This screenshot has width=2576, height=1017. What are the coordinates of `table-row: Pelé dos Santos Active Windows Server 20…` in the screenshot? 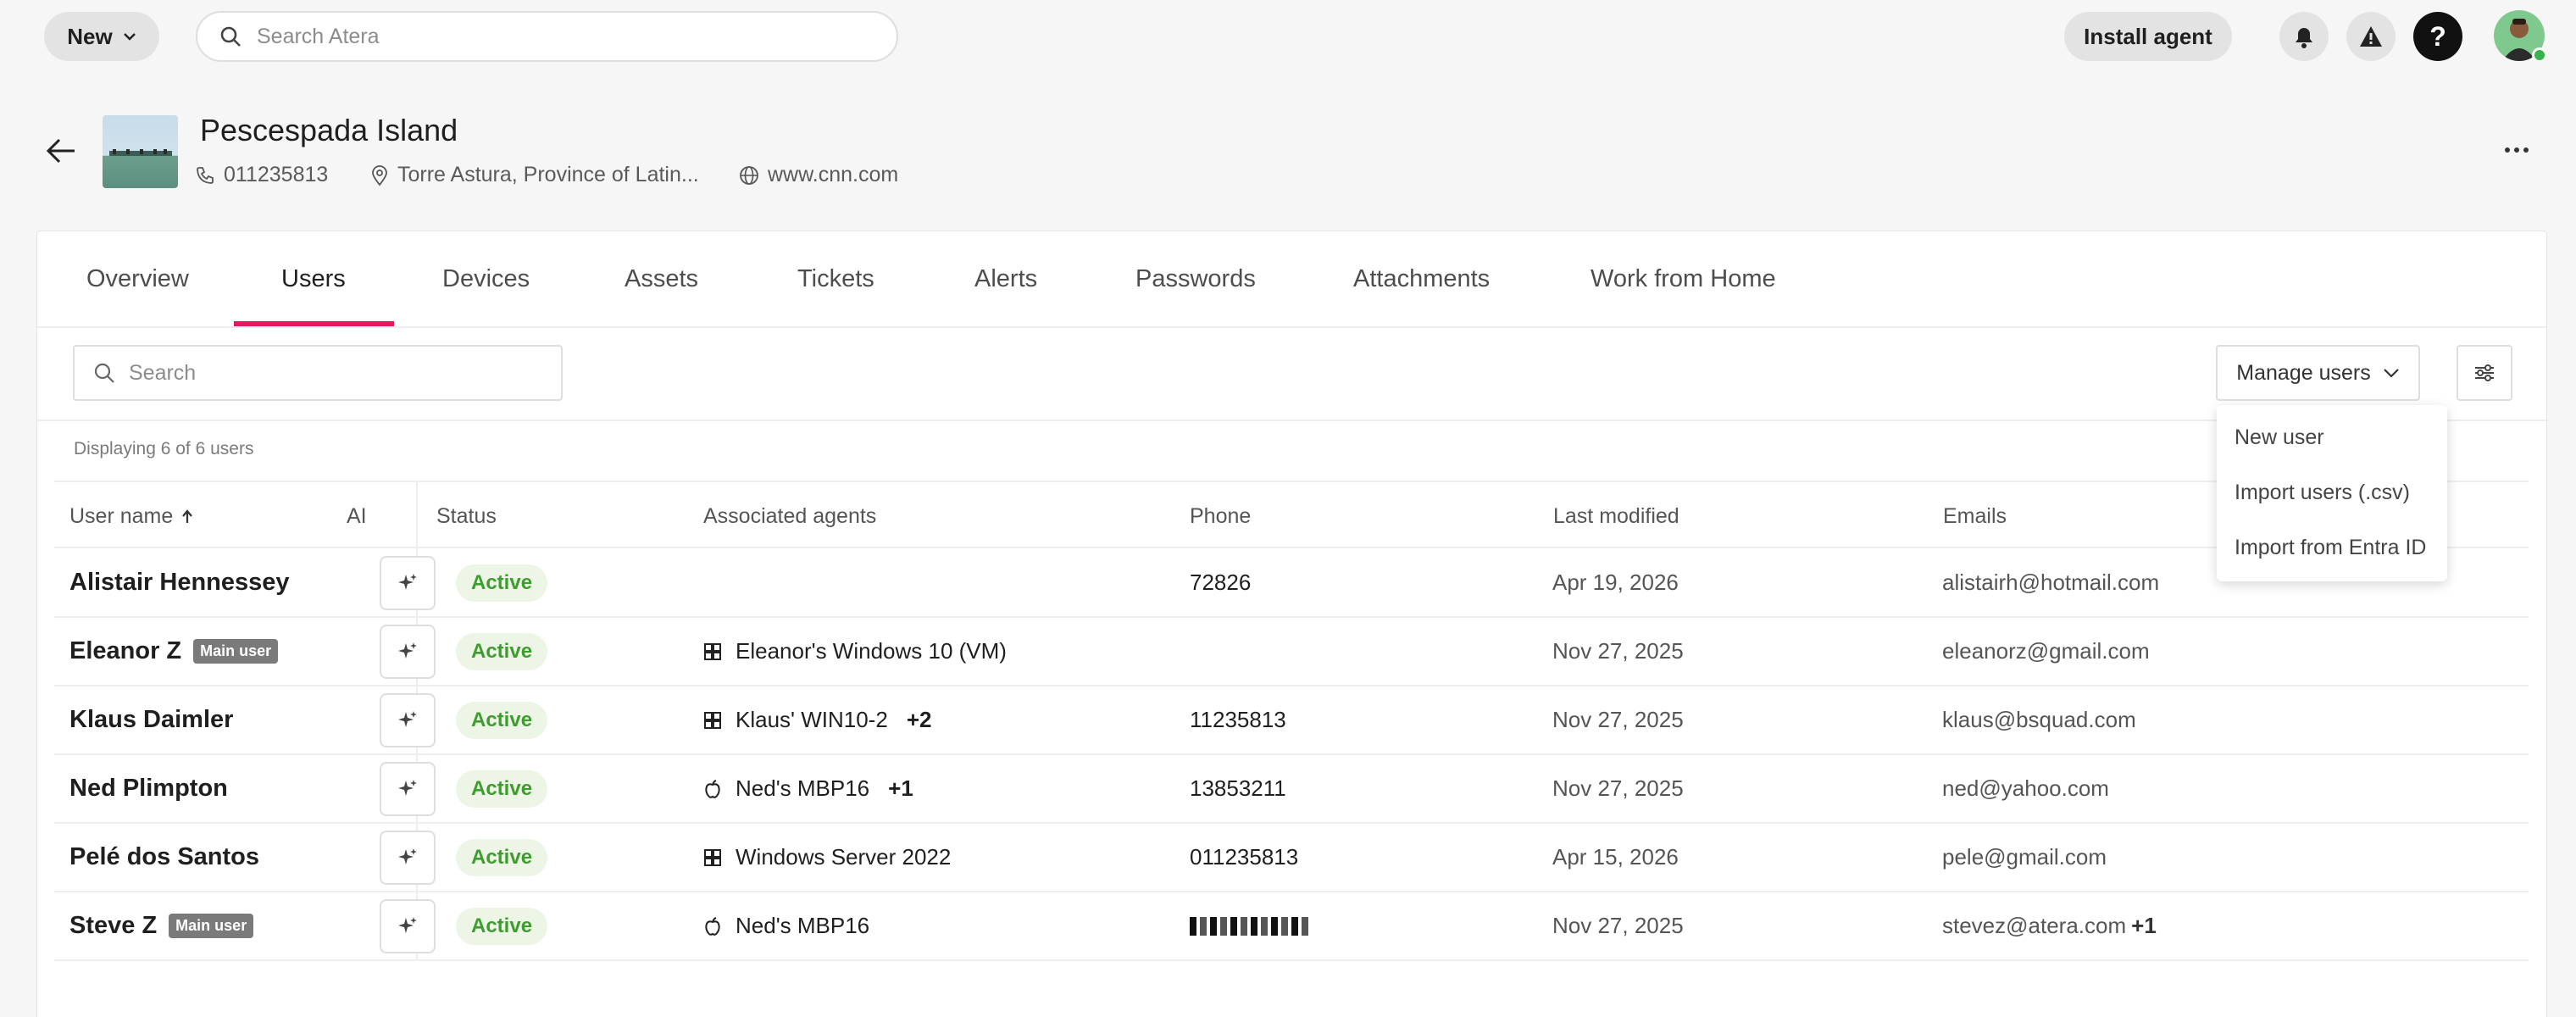 It's located at (1291, 858).